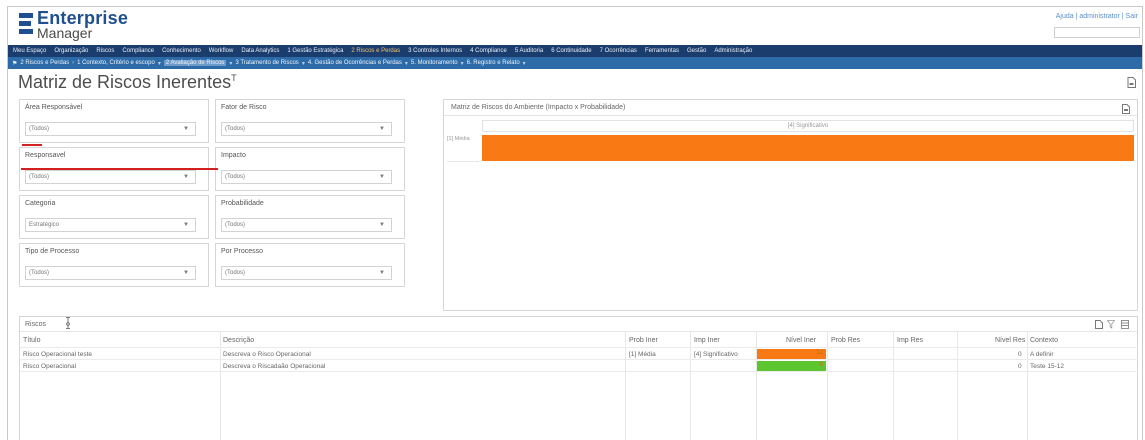  Describe the element at coordinates (114, 121) in the screenshot. I see `filter-area-responsavel: Área Responsável (Todos) ▼` at that location.